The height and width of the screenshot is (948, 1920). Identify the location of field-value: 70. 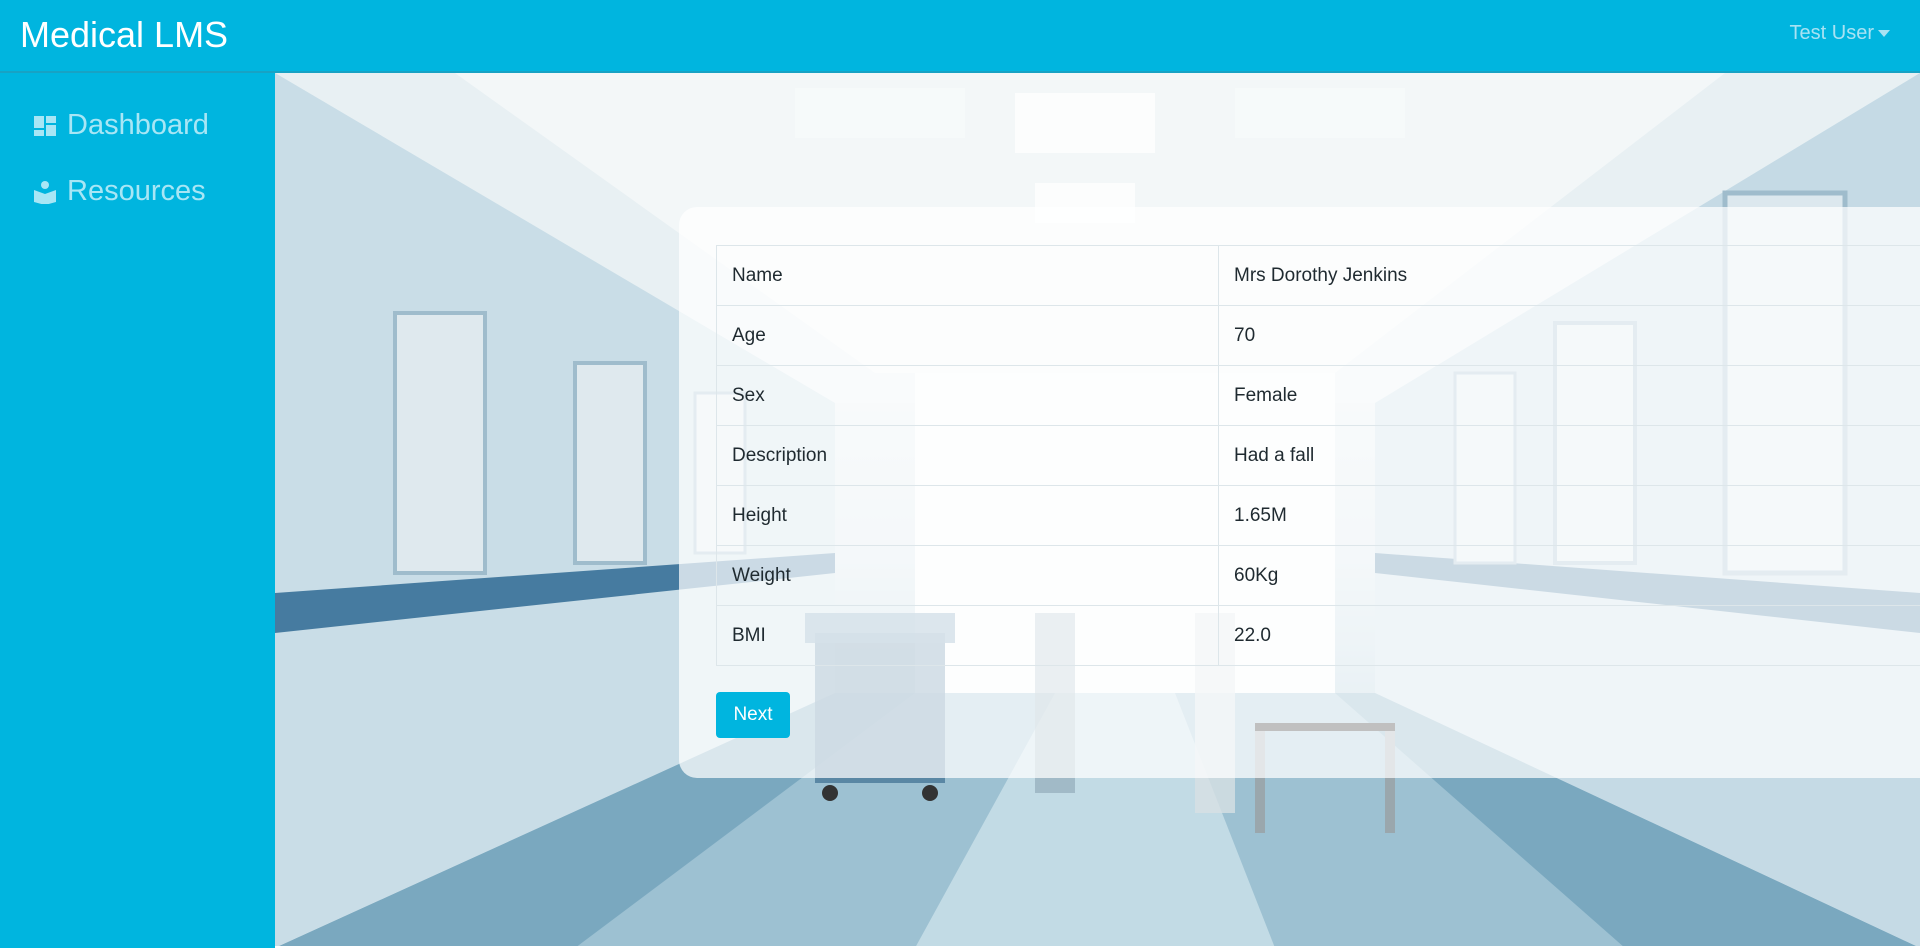
(1569, 335).